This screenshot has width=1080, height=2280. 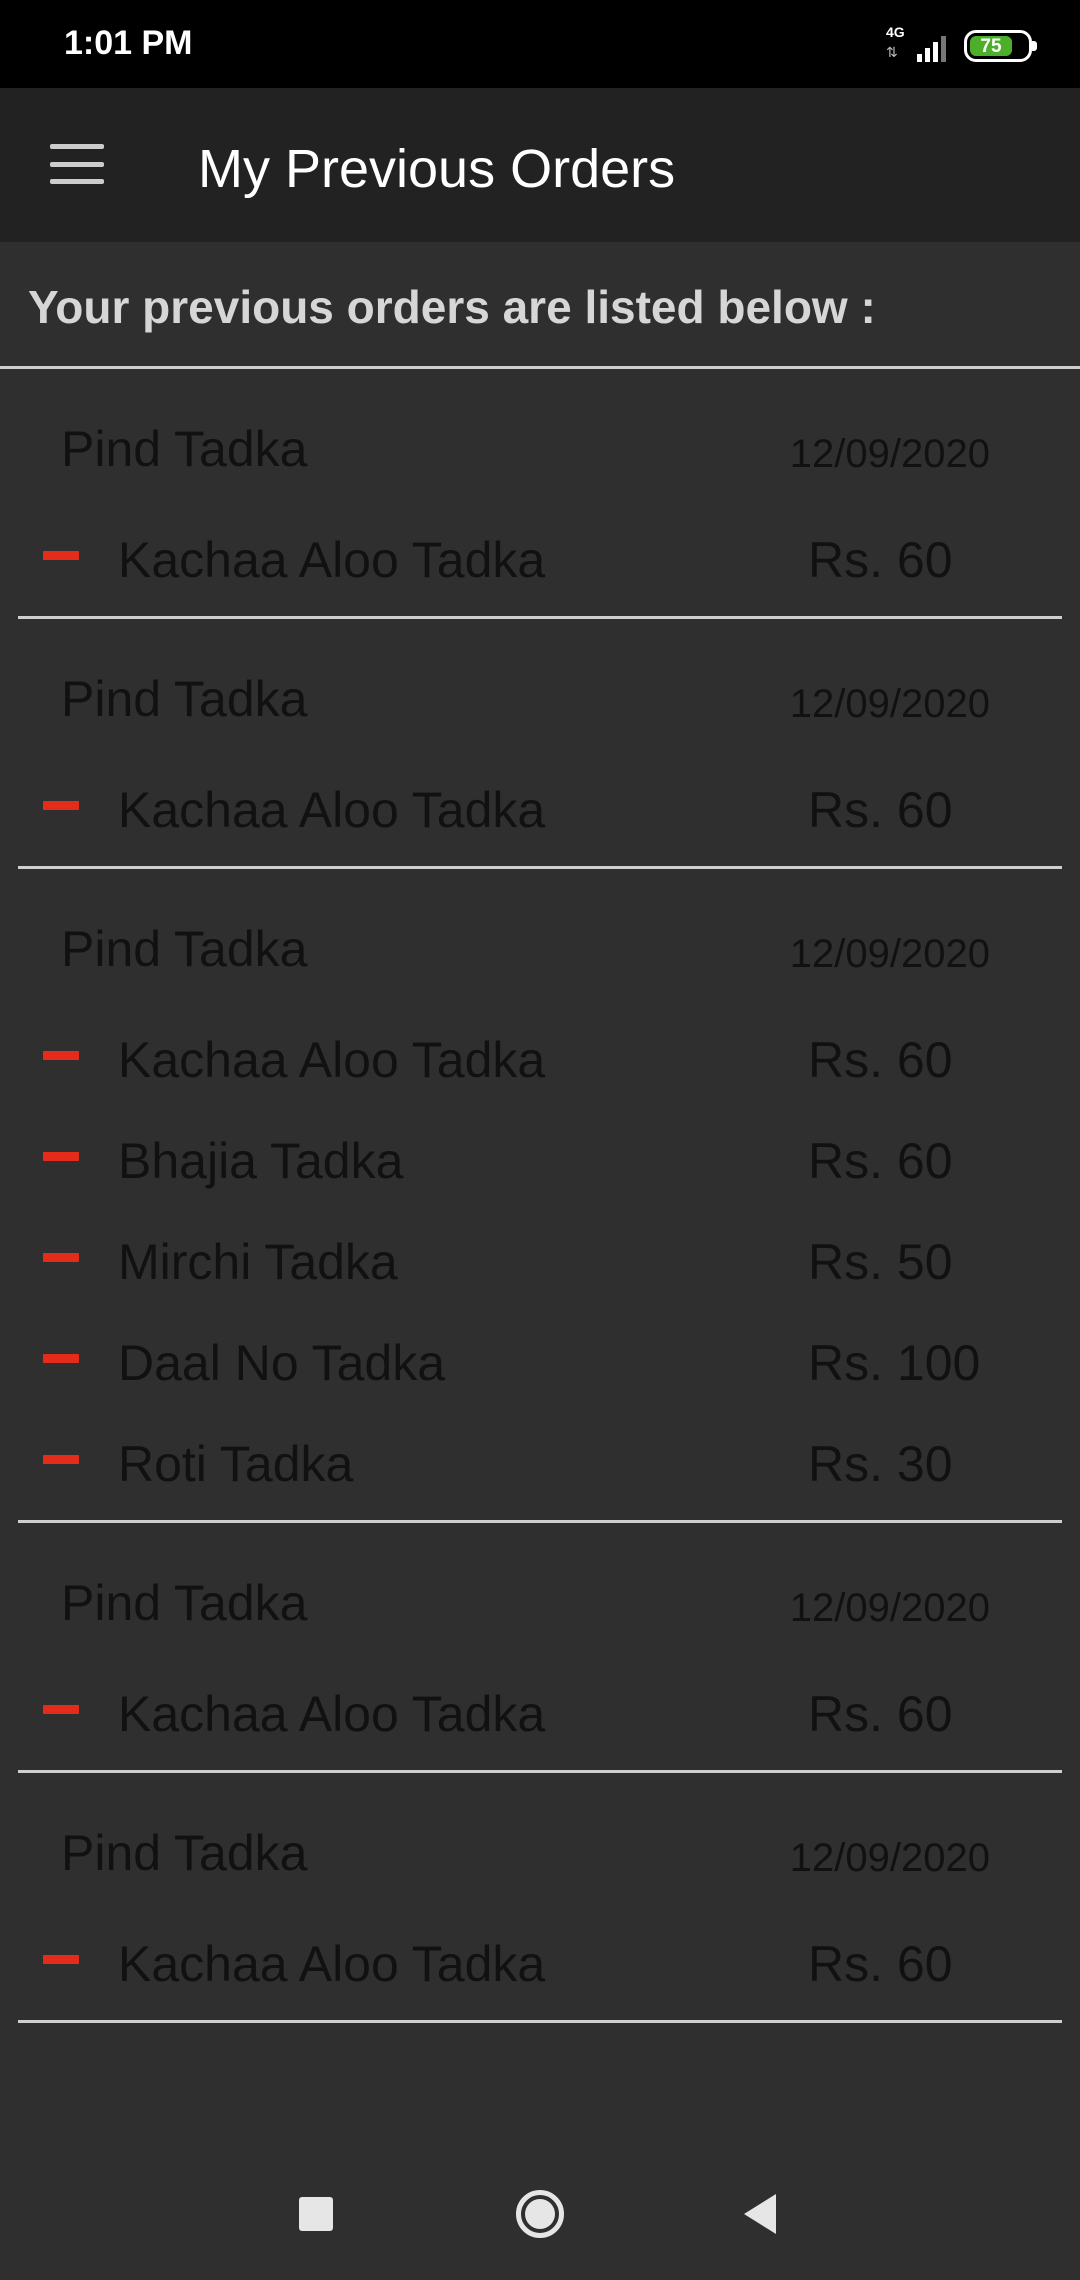 What do you see at coordinates (916, 45) in the screenshot?
I see `signal-icon: 4G ⇅` at bounding box center [916, 45].